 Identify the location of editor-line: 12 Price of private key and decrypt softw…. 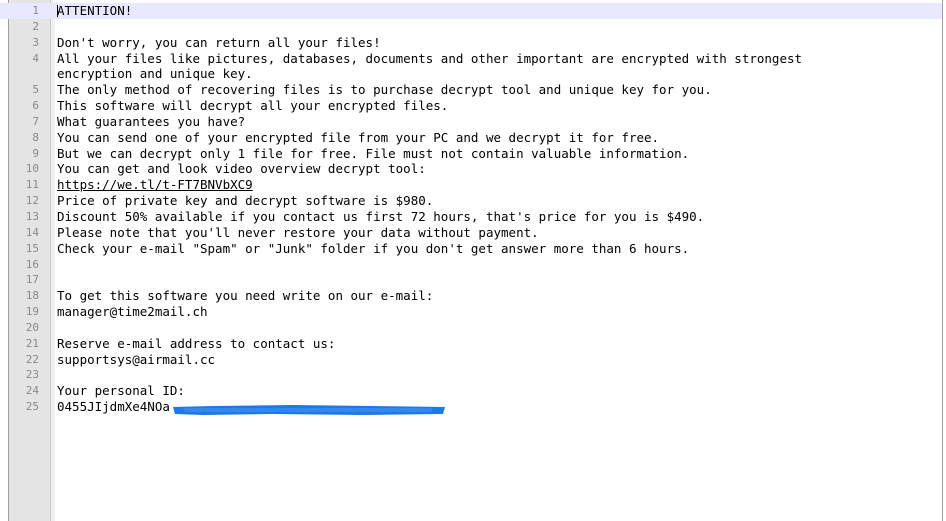
(471, 201).